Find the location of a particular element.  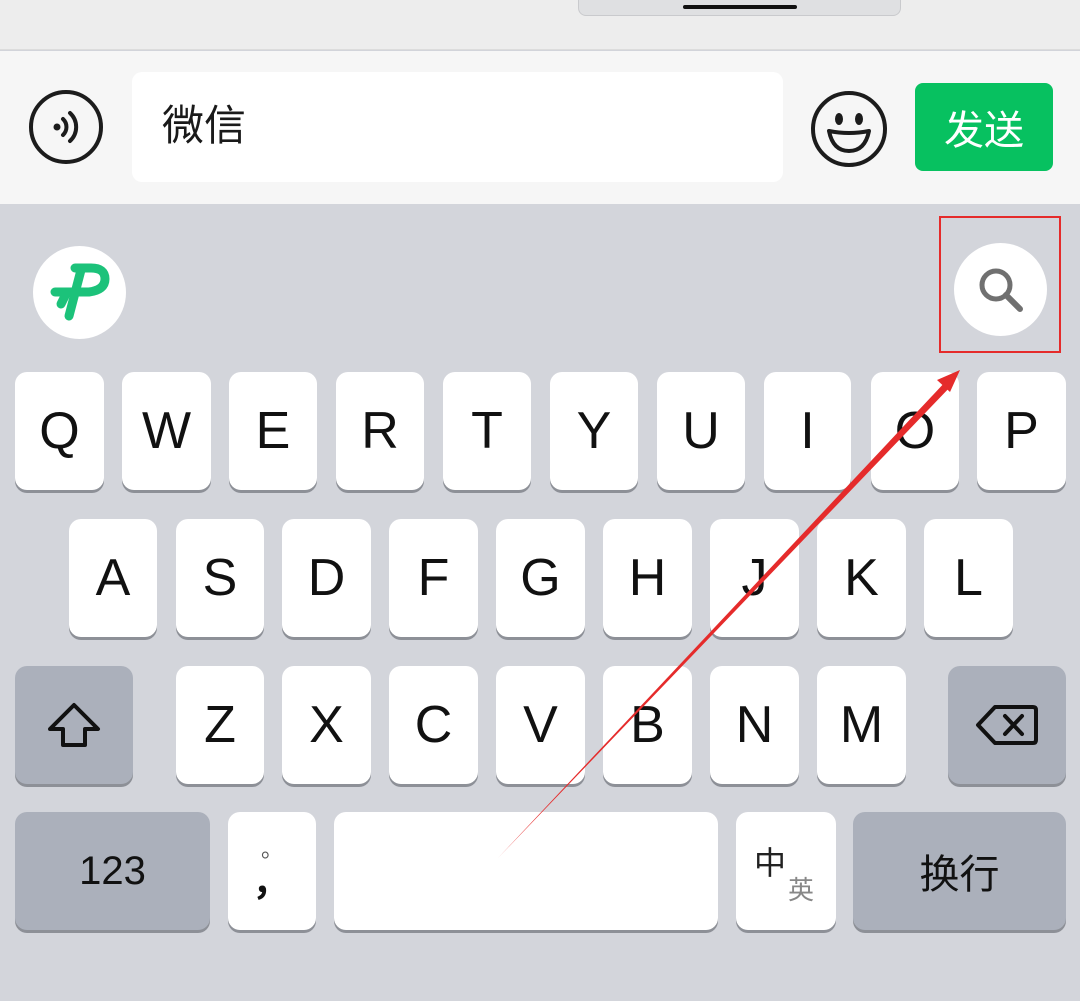

key-label: E is located at coordinates (273, 431).